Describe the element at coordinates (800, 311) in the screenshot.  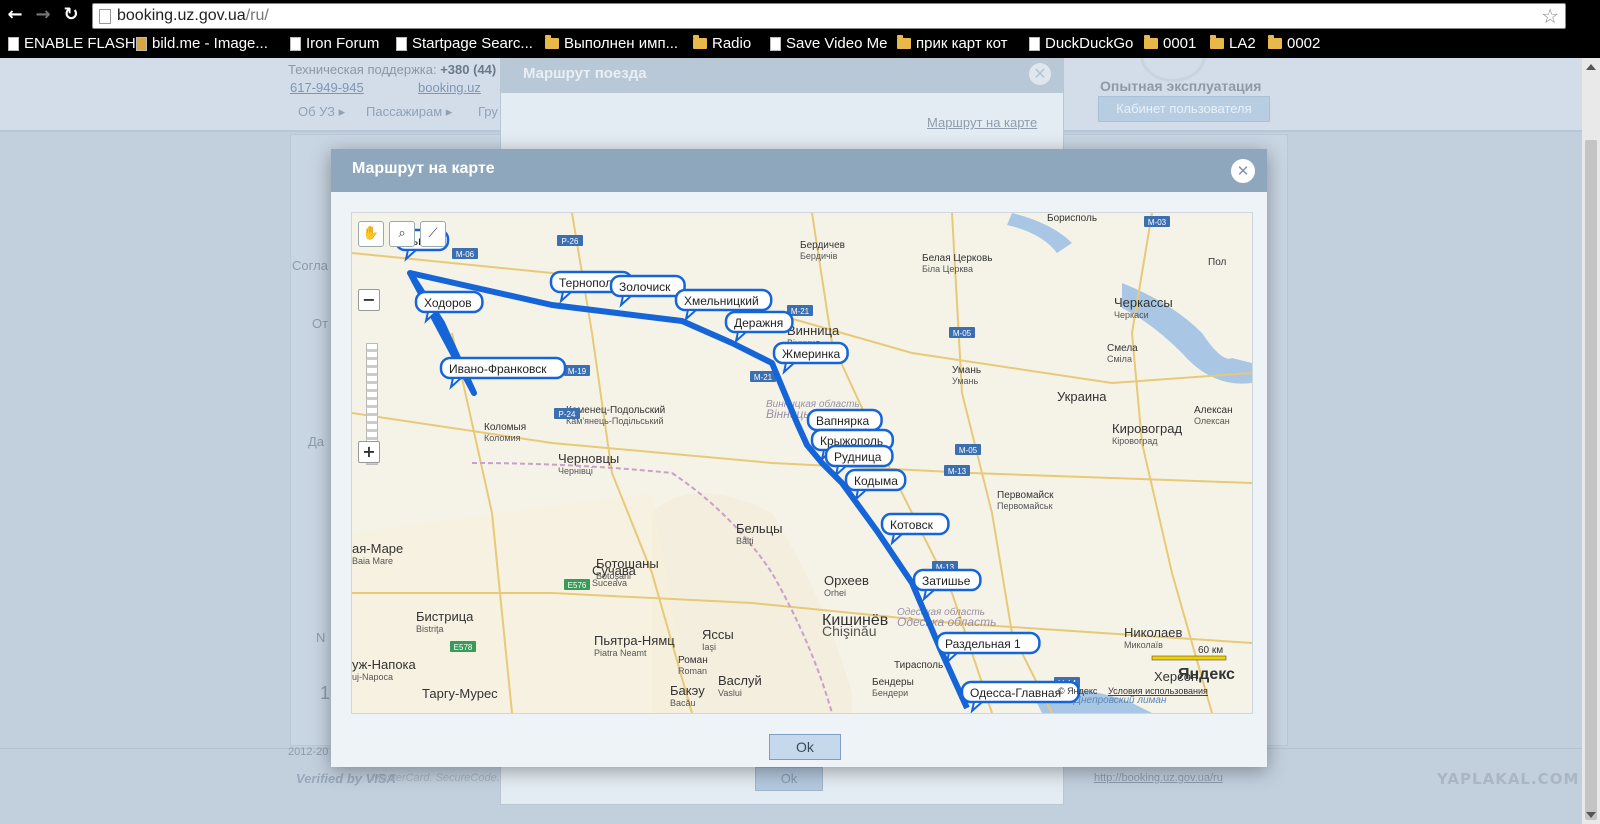
I see `road-sign-label: М-21` at that location.